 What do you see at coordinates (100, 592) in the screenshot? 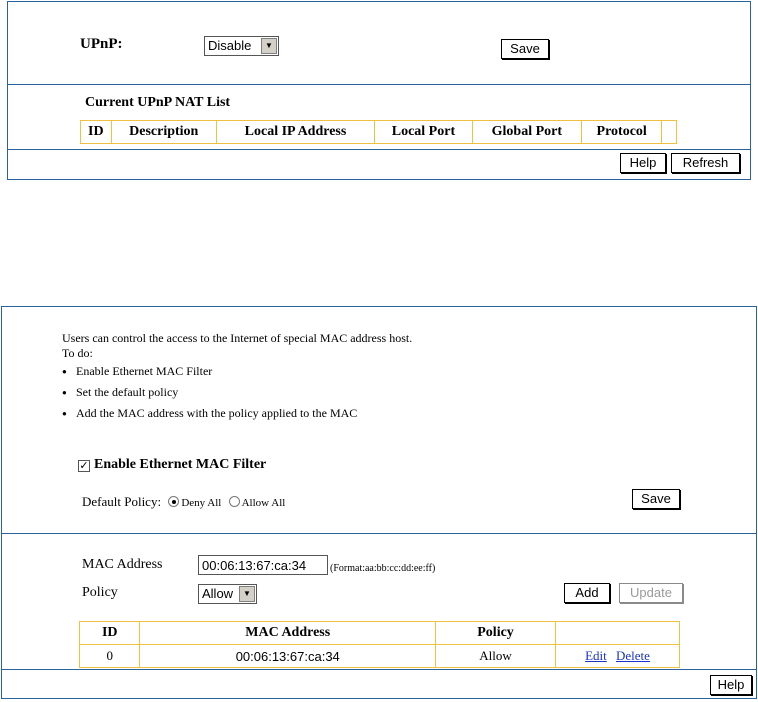
I see `policy-label: Policy` at bounding box center [100, 592].